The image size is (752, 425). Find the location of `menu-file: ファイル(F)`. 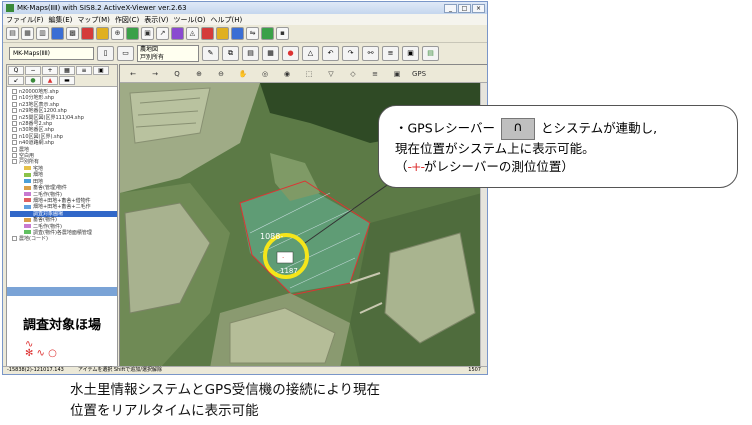

menu-file: ファイル(F) is located at coordinates (25, 20).